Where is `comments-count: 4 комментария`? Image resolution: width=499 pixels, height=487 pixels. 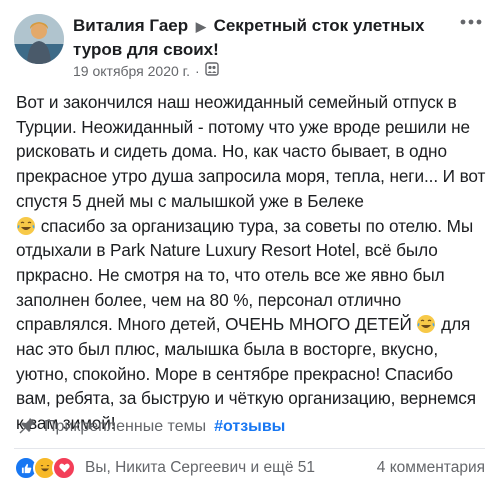
comments-count: 4 комментария is located at coordinates (431, 468).